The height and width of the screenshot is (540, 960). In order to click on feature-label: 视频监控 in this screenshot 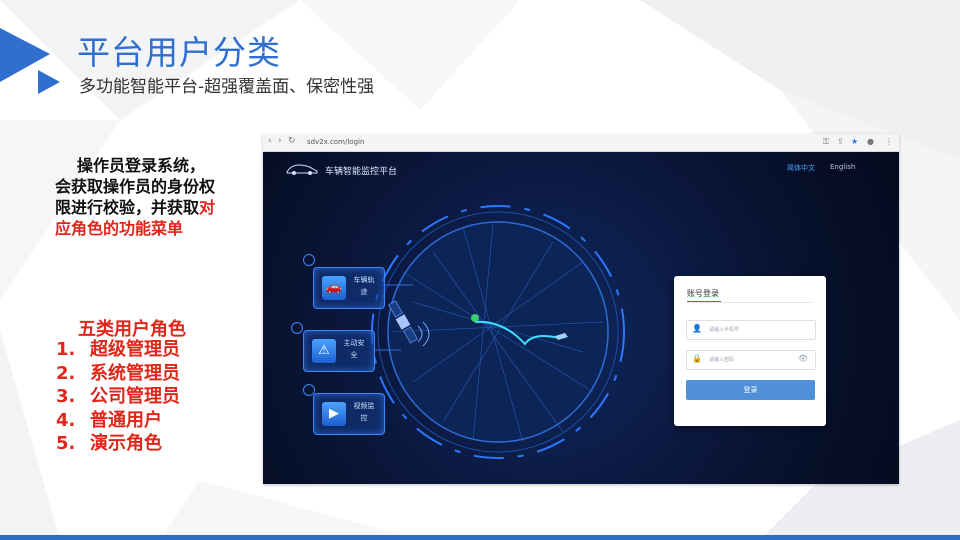, I will do `click(364, 412)`.